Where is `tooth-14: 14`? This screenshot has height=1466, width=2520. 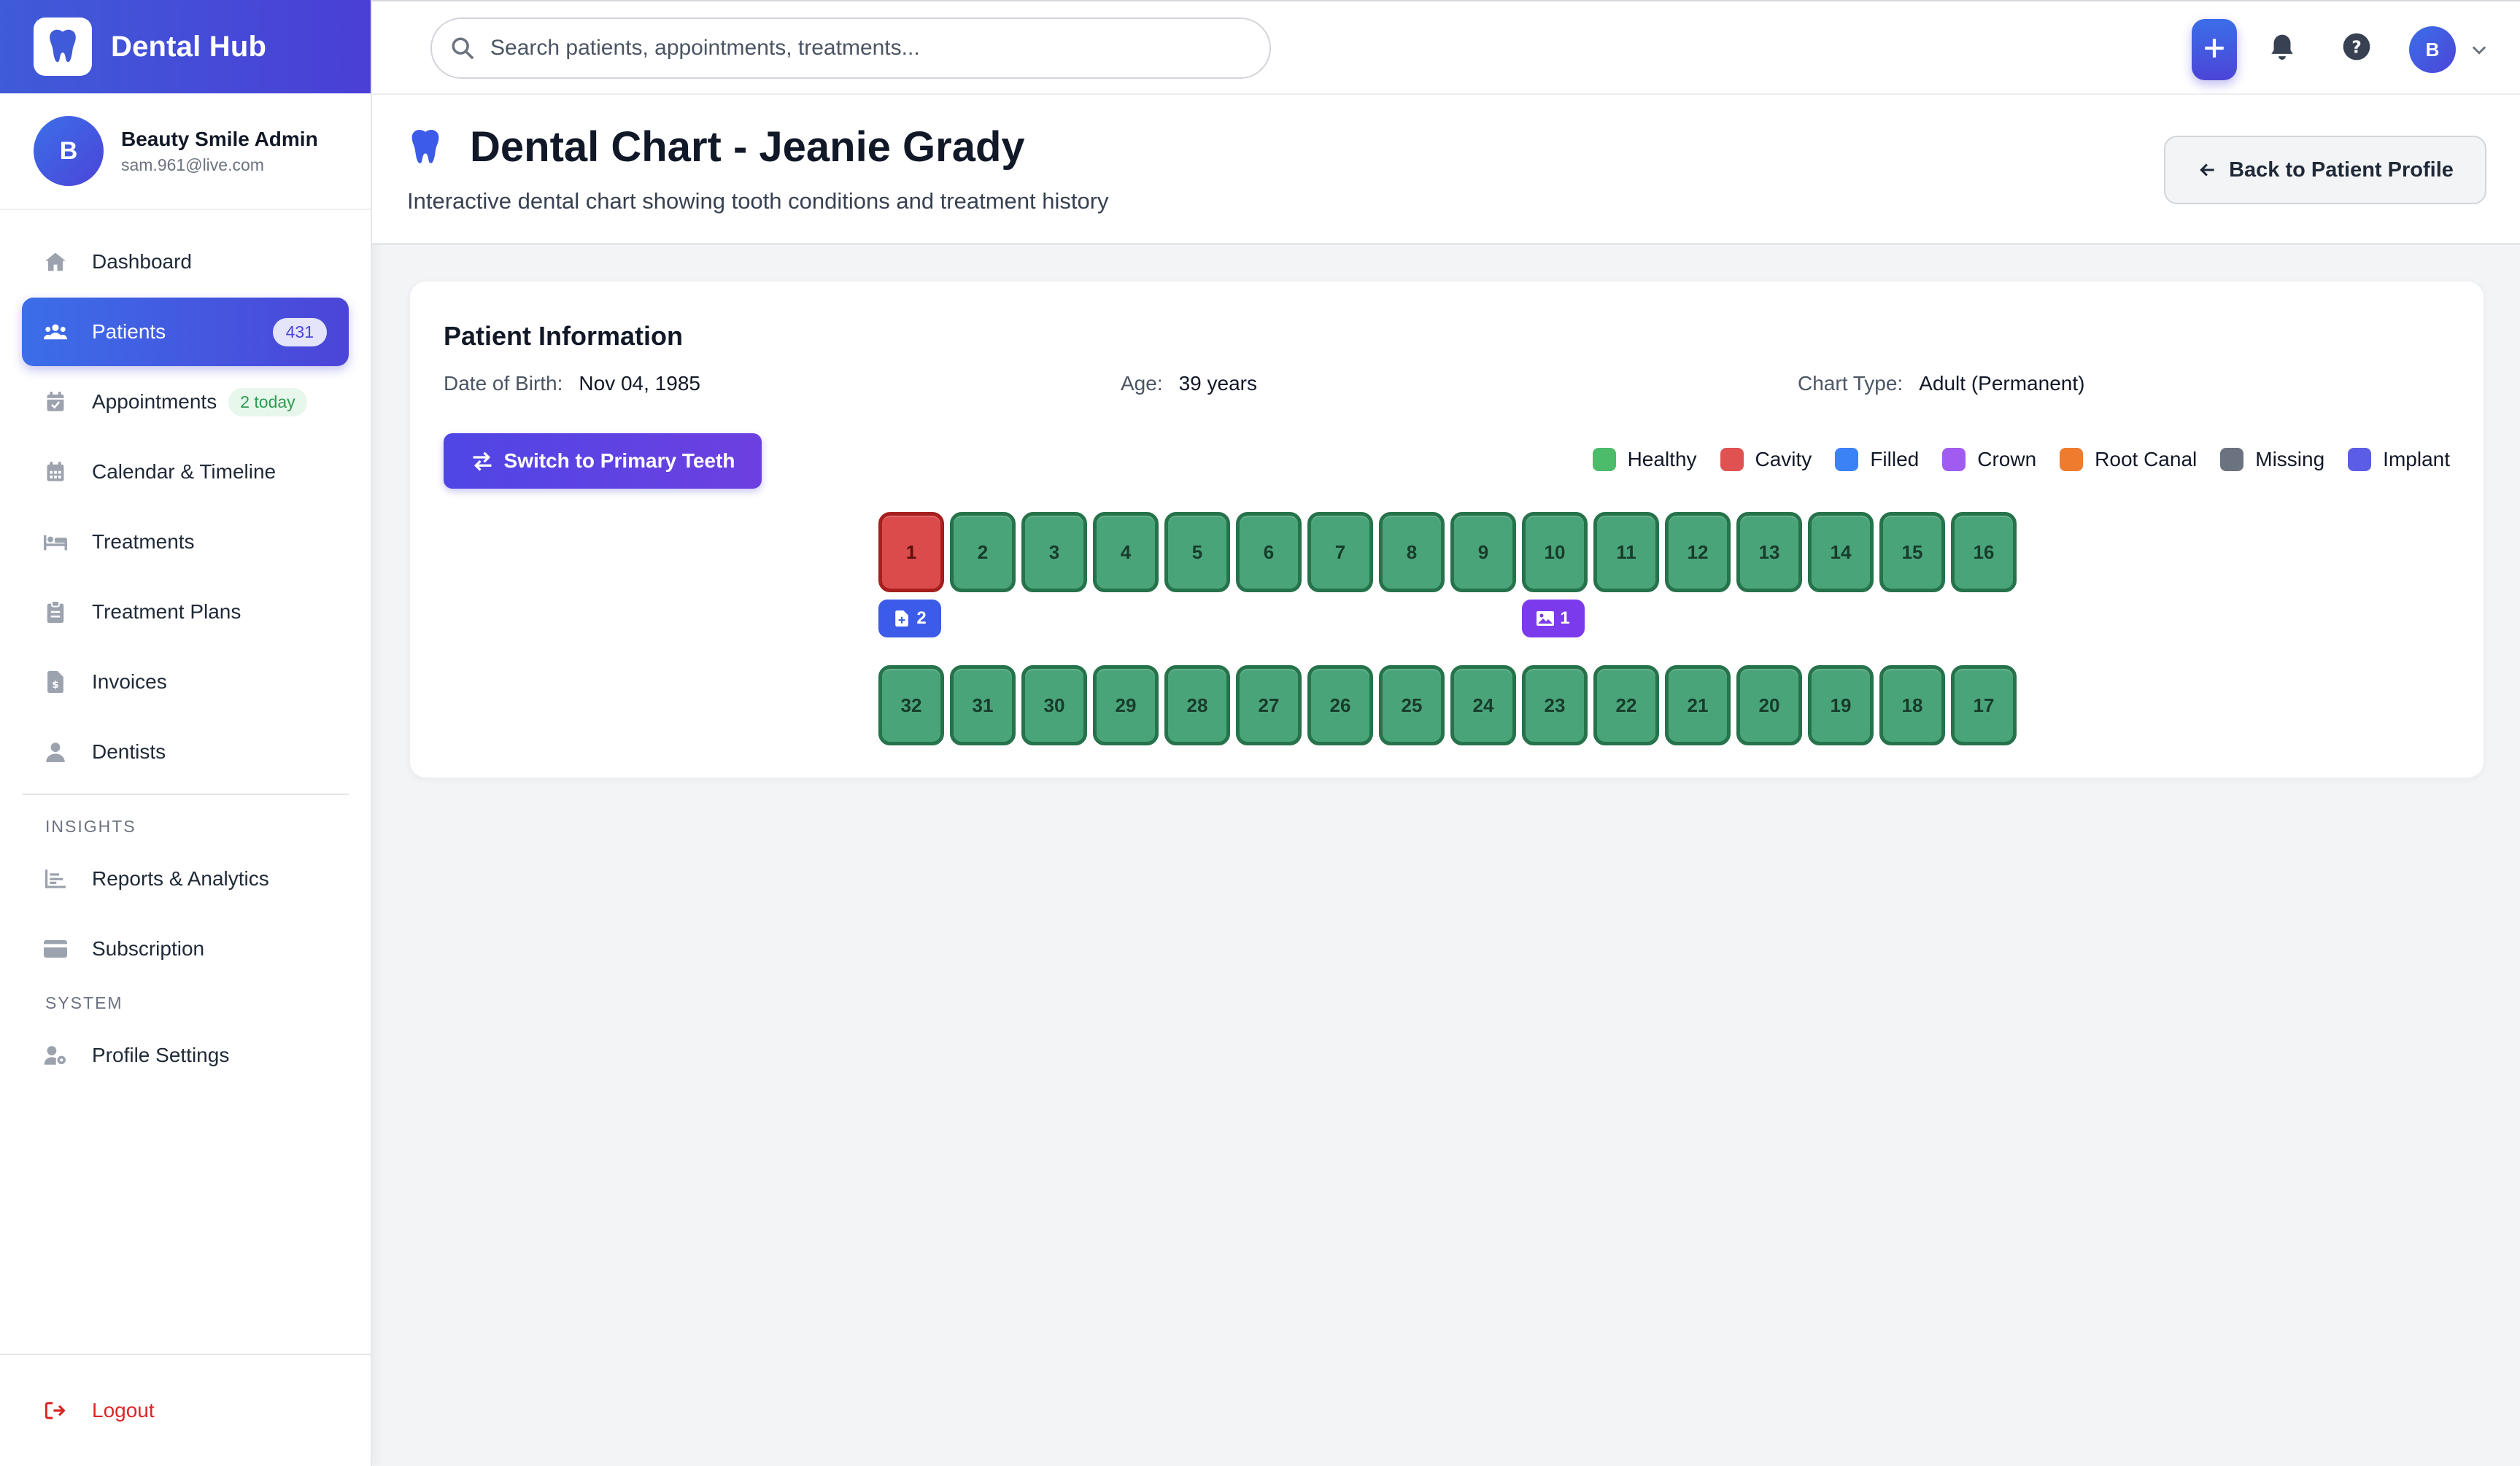
tooth-14: 14 is located at coordinates (1841, 552).